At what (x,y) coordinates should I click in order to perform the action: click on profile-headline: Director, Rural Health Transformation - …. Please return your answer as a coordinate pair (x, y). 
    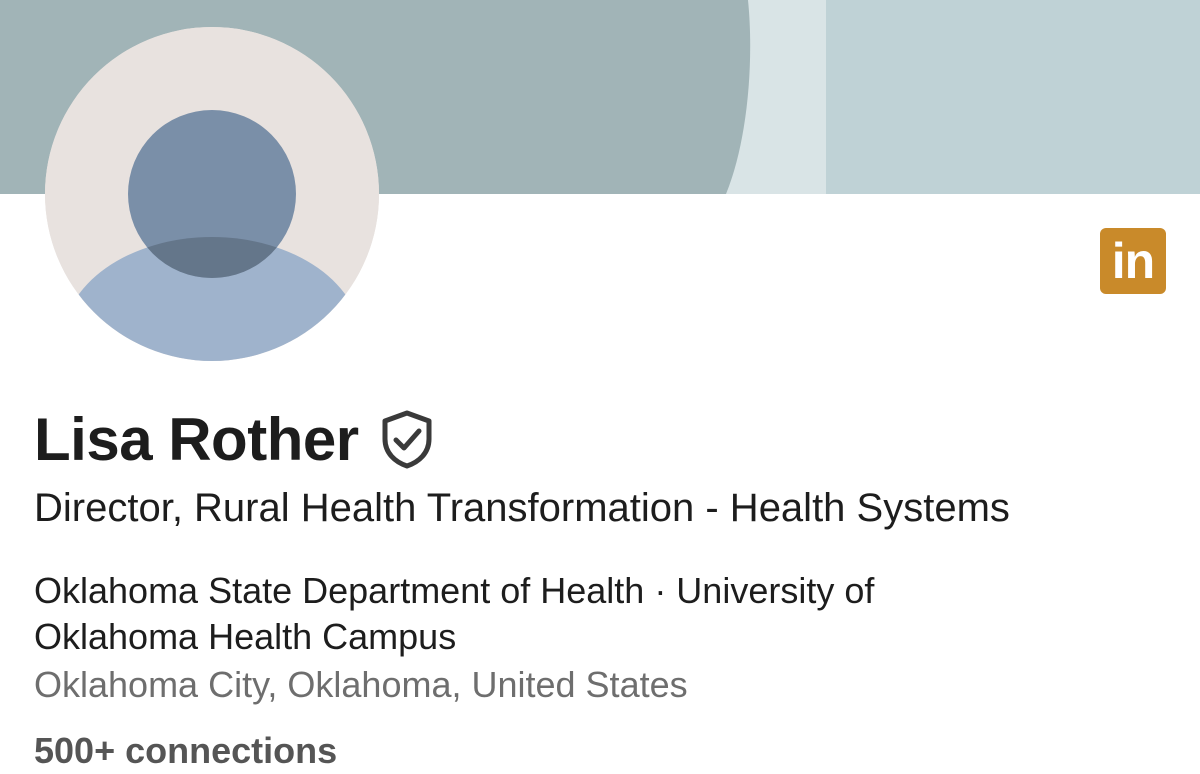
    Looking at the image, I should click on (522, 508).